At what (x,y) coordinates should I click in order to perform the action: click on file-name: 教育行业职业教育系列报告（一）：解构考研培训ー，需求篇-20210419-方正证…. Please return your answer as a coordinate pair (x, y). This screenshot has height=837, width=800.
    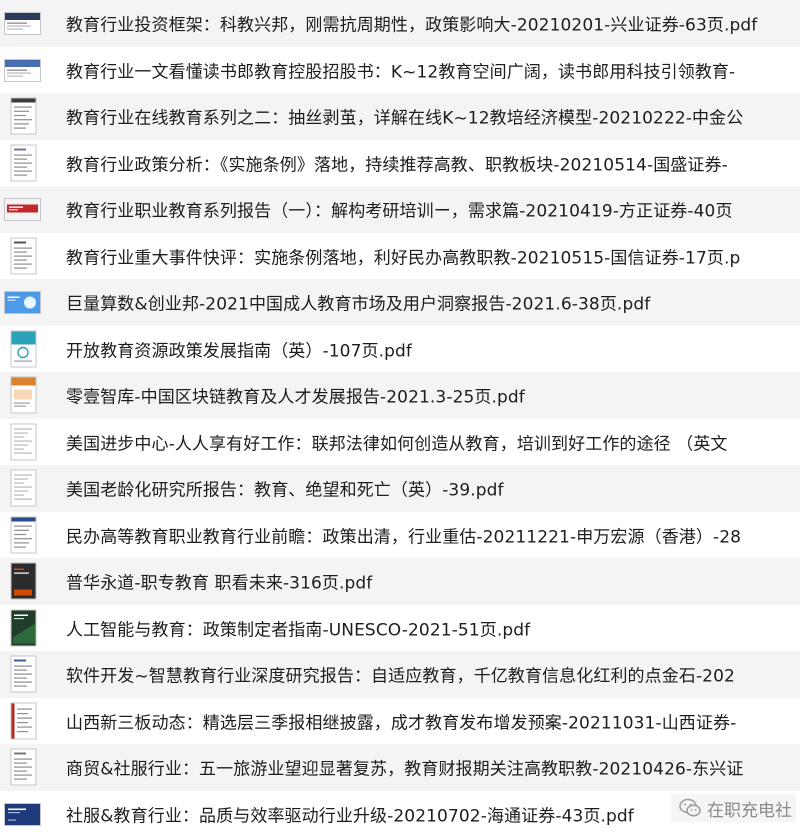
    Looking at the image, I should click on (399, 209).